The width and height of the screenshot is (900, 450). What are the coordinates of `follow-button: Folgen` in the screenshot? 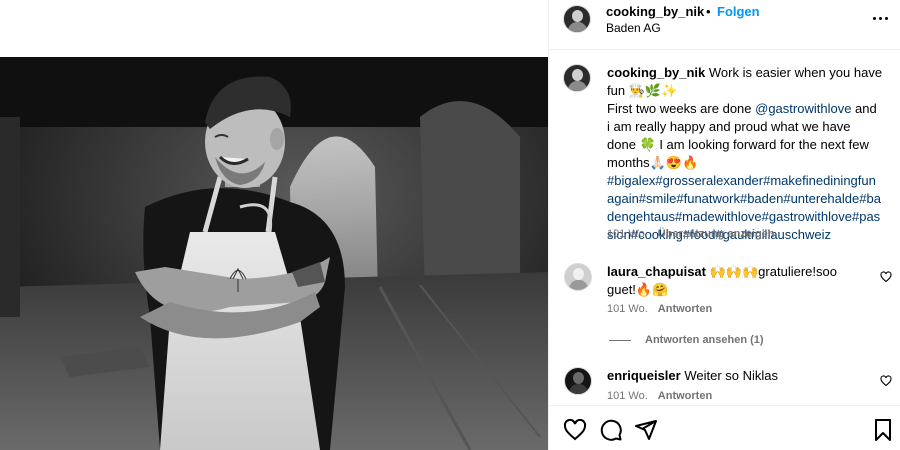 It's located at (738, 11).